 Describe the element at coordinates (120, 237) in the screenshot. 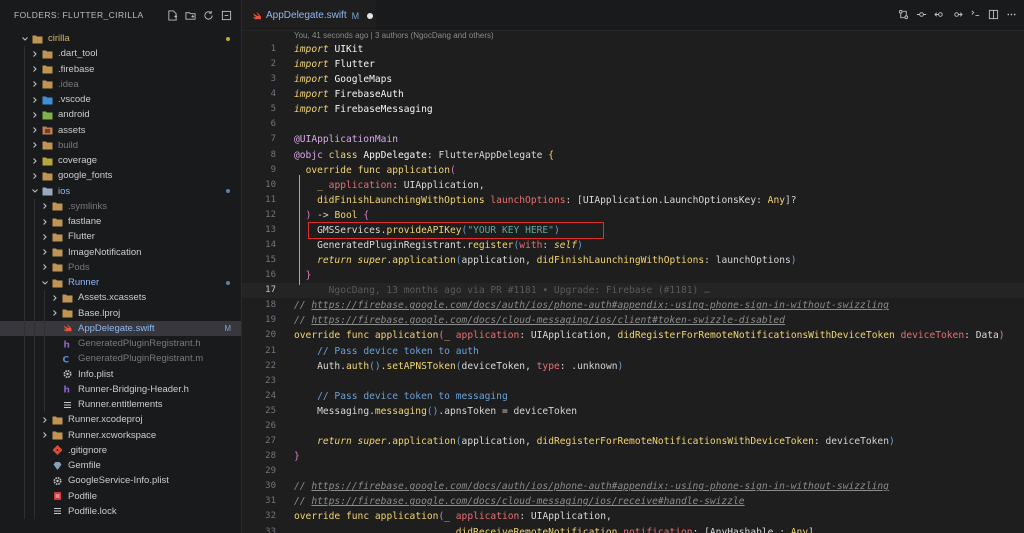

I see `tree-folder-flutter: Flutter` at that location.